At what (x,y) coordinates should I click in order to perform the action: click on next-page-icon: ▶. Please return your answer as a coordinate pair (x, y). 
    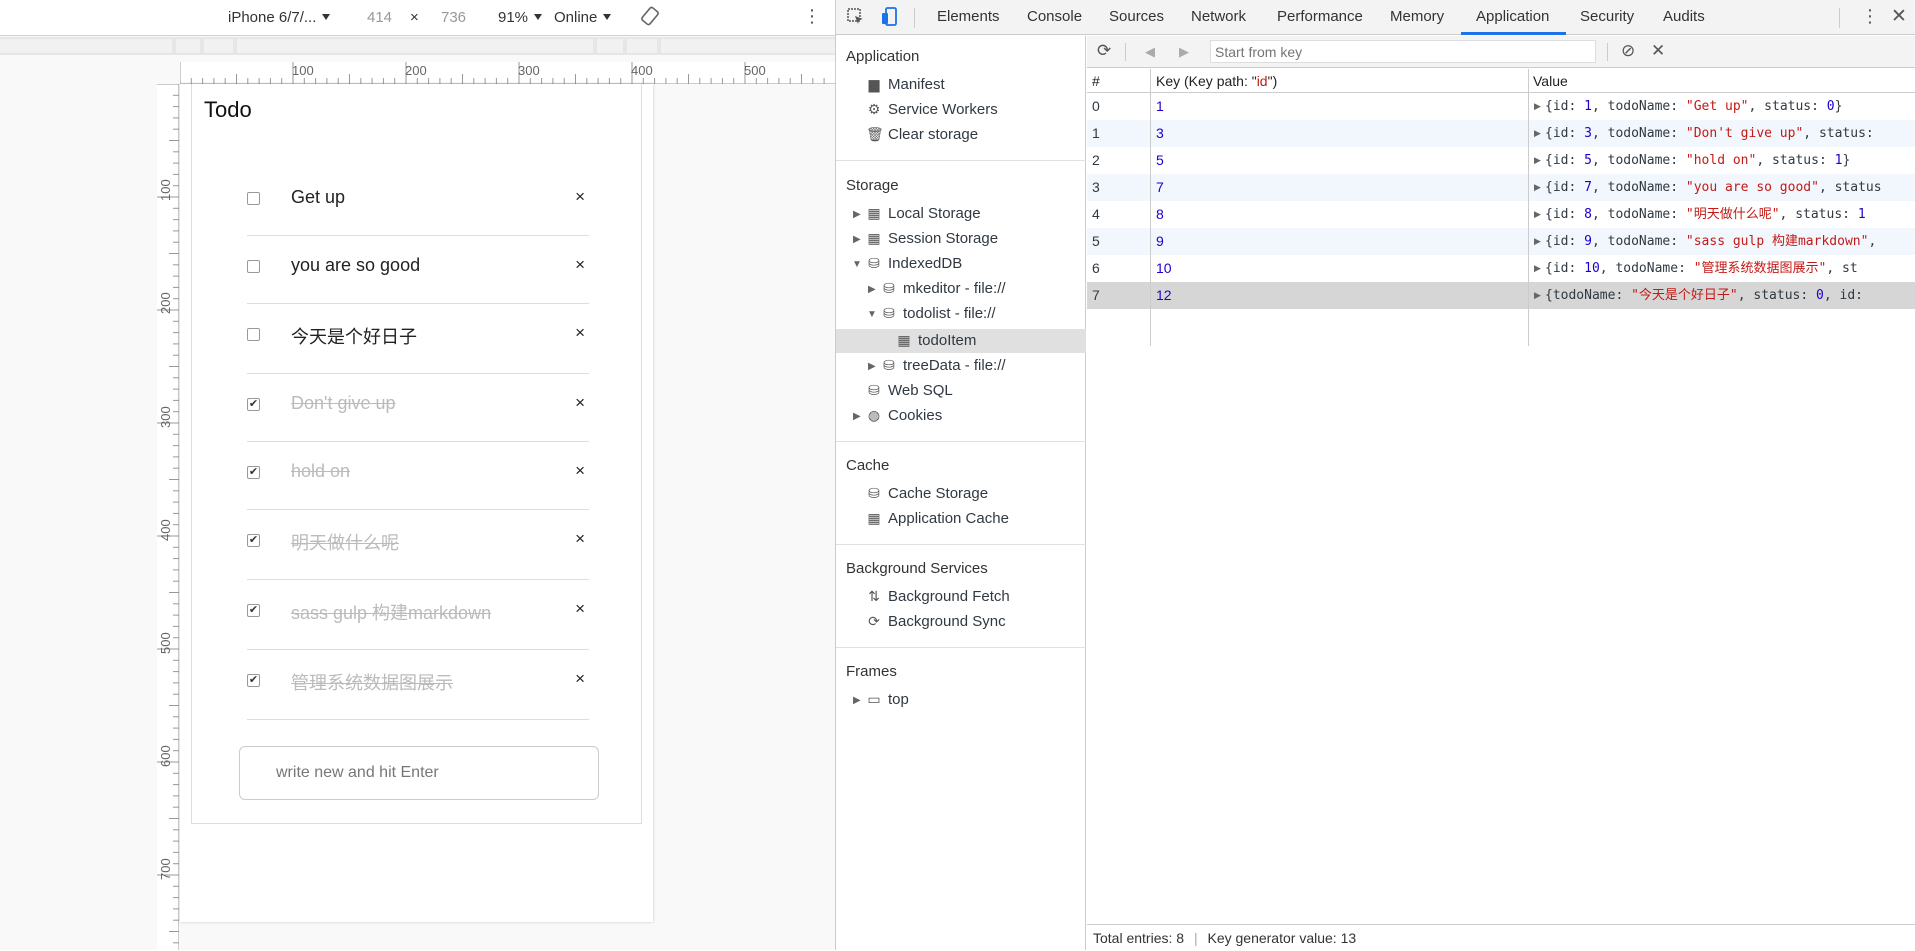
    Looking at the image, I should click on (1184, 52).